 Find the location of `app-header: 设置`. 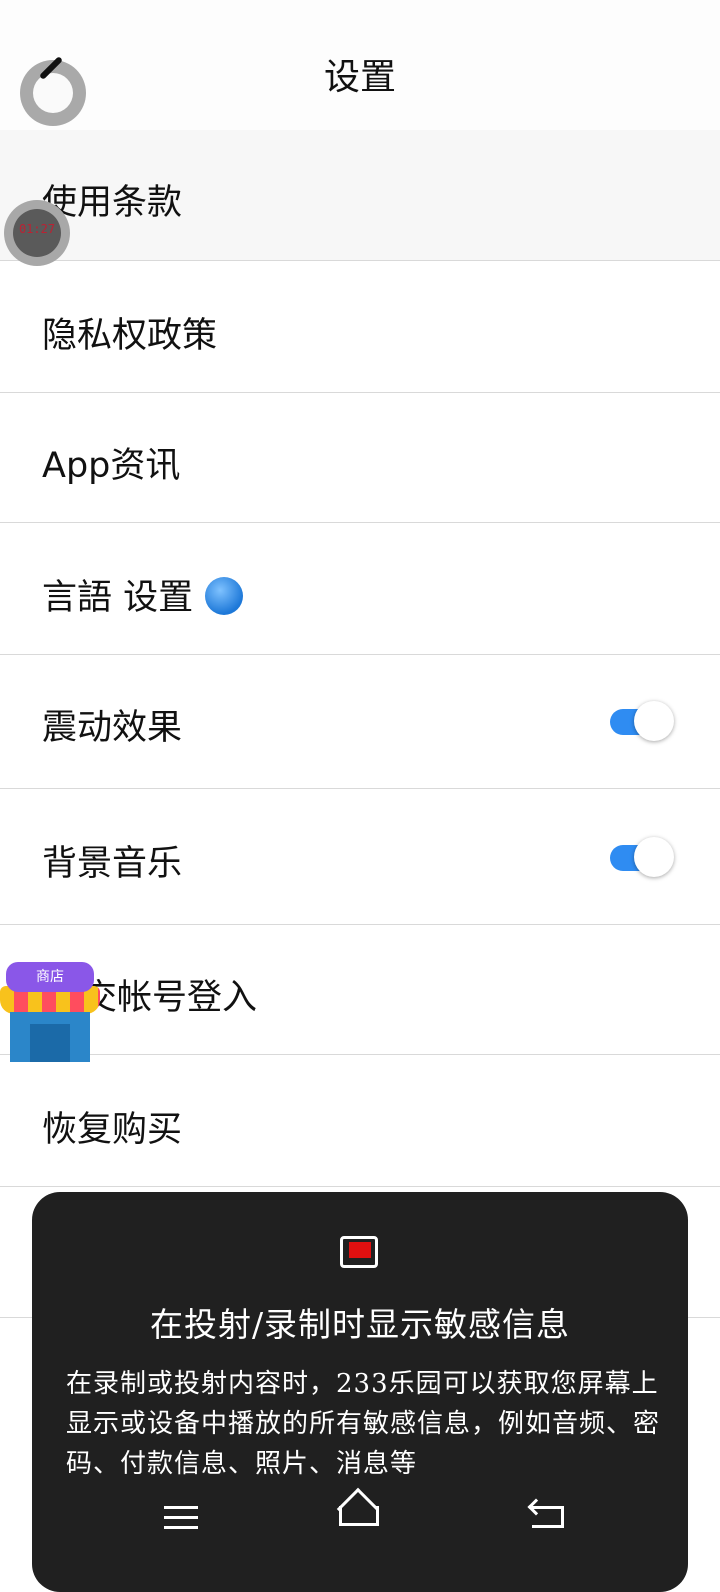

app-header: 设置 is located at coordinates (360, 65).